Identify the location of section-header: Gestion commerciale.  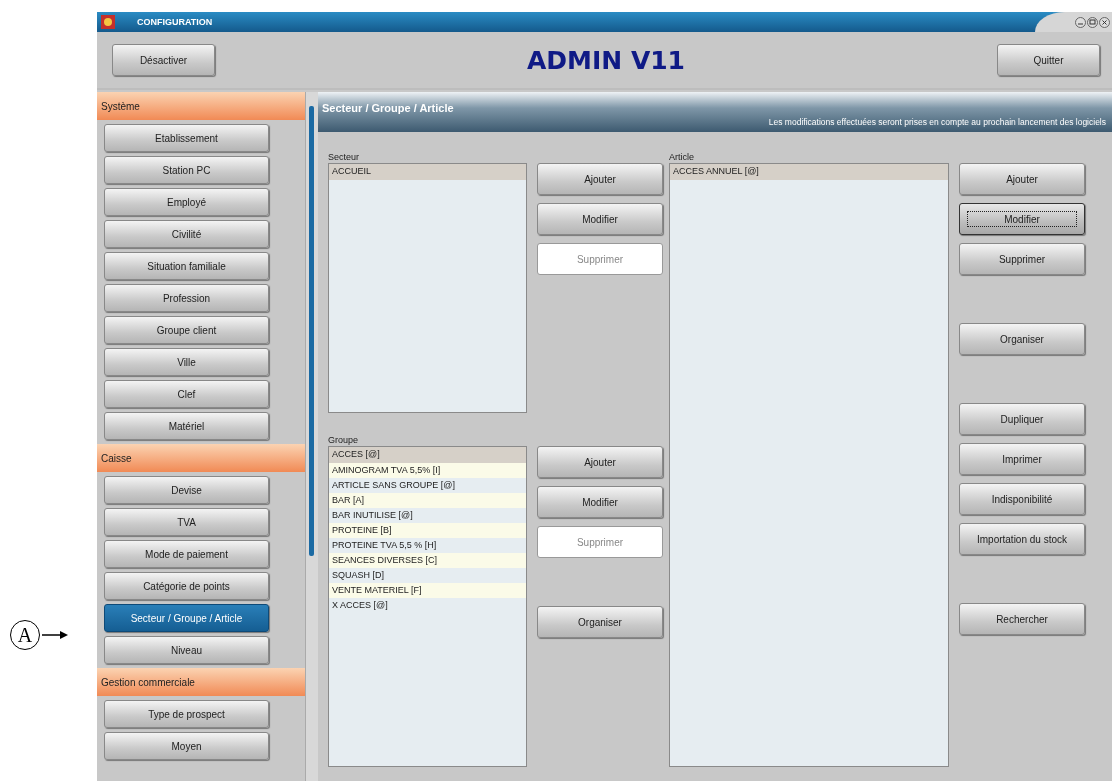
(201, 682).